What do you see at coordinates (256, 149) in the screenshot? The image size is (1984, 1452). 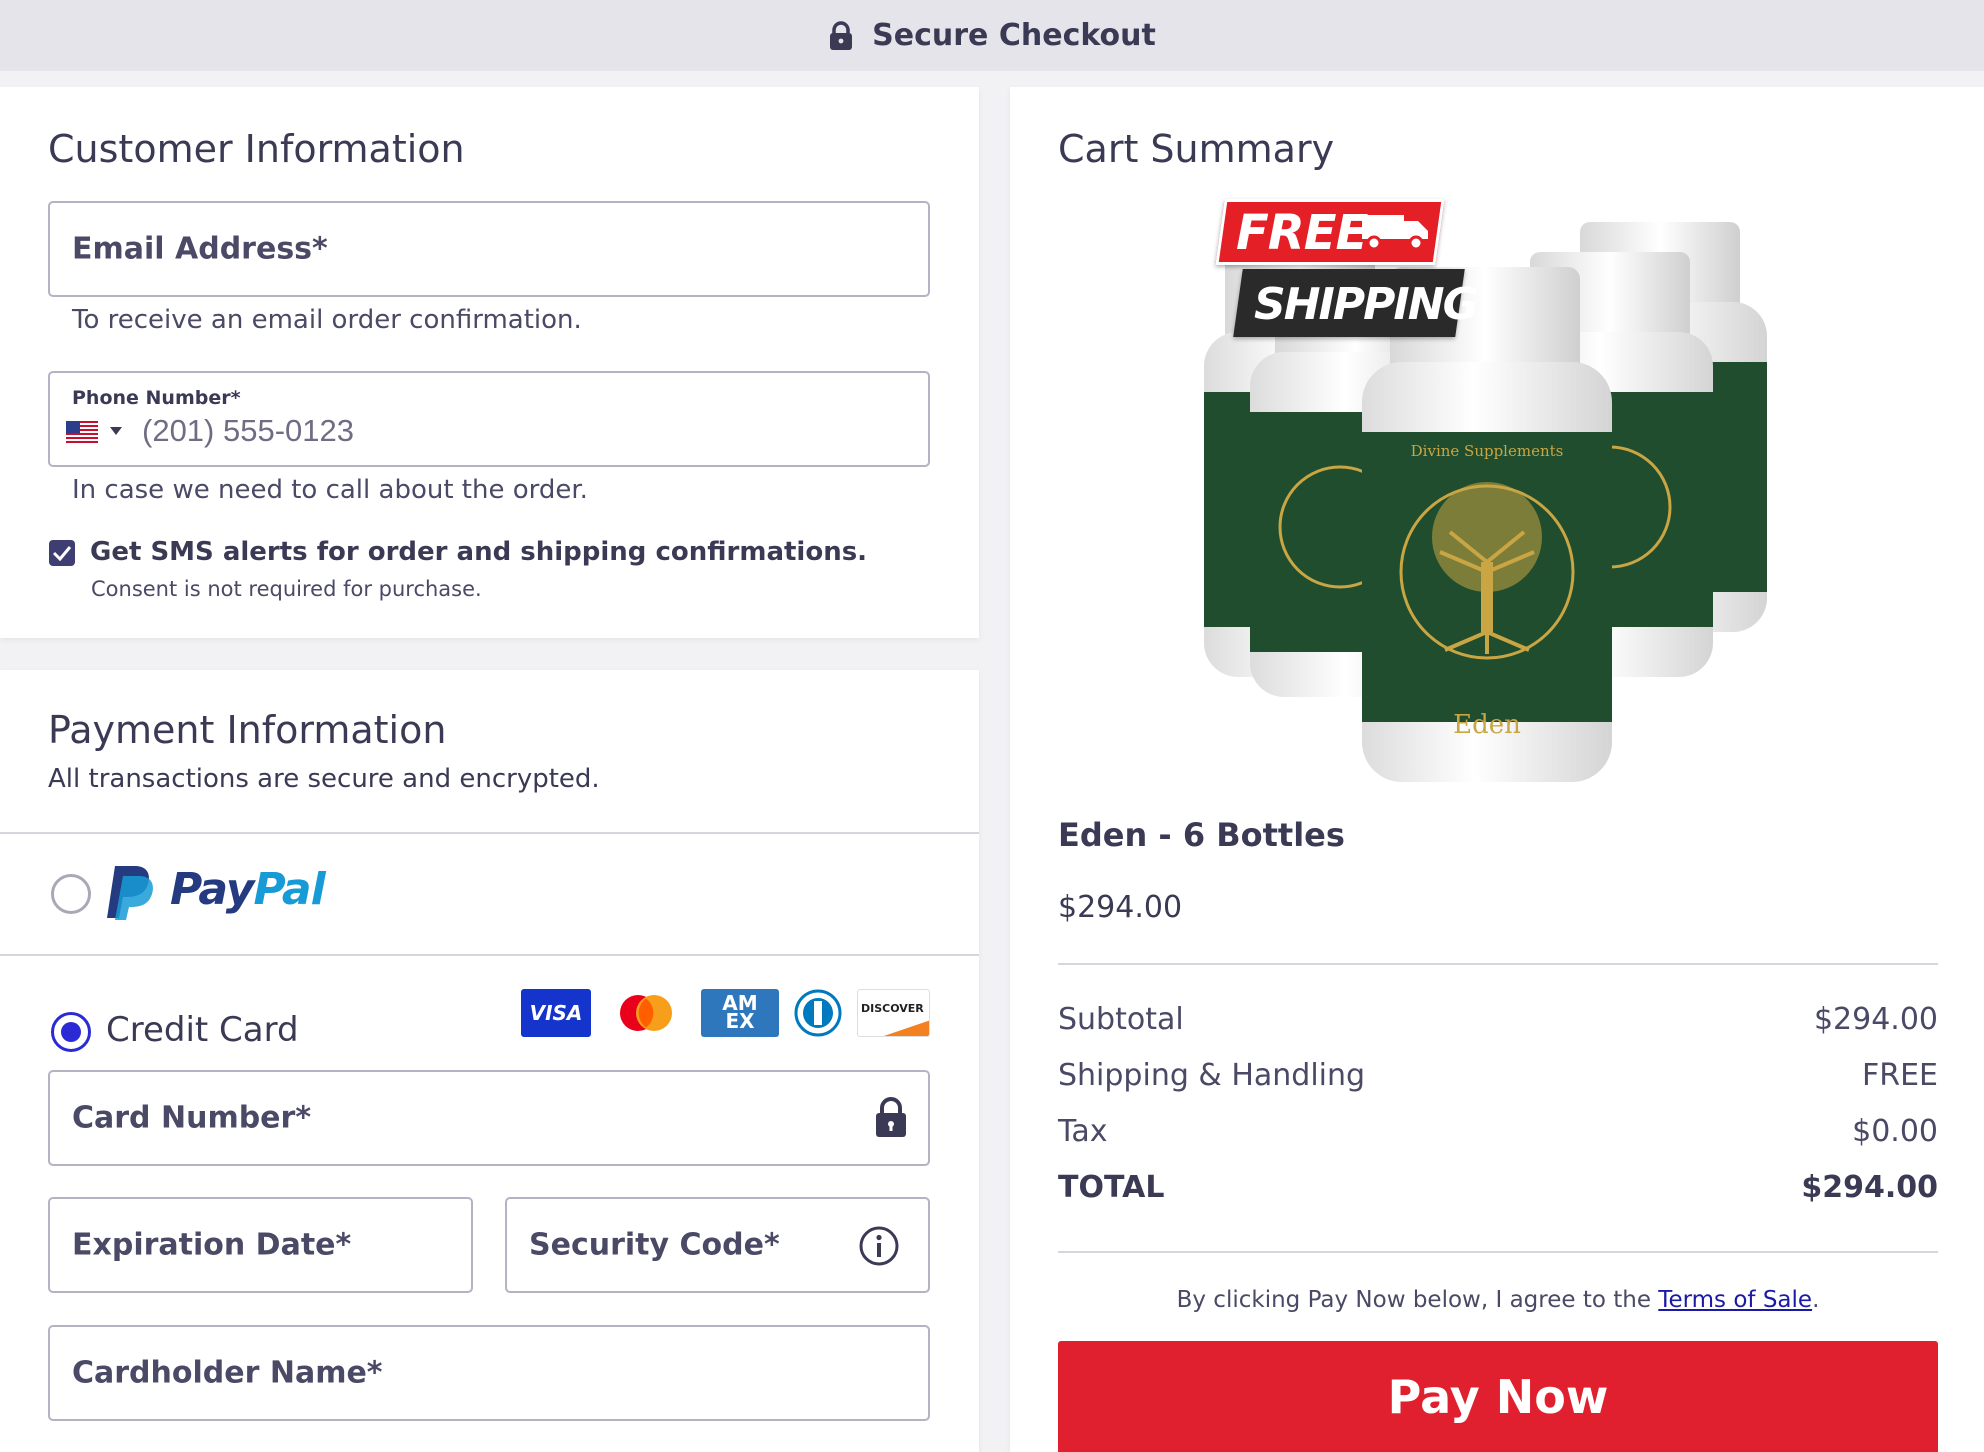 I see `customer-information-heading: Customer Information` at bounding box center [256, 149].